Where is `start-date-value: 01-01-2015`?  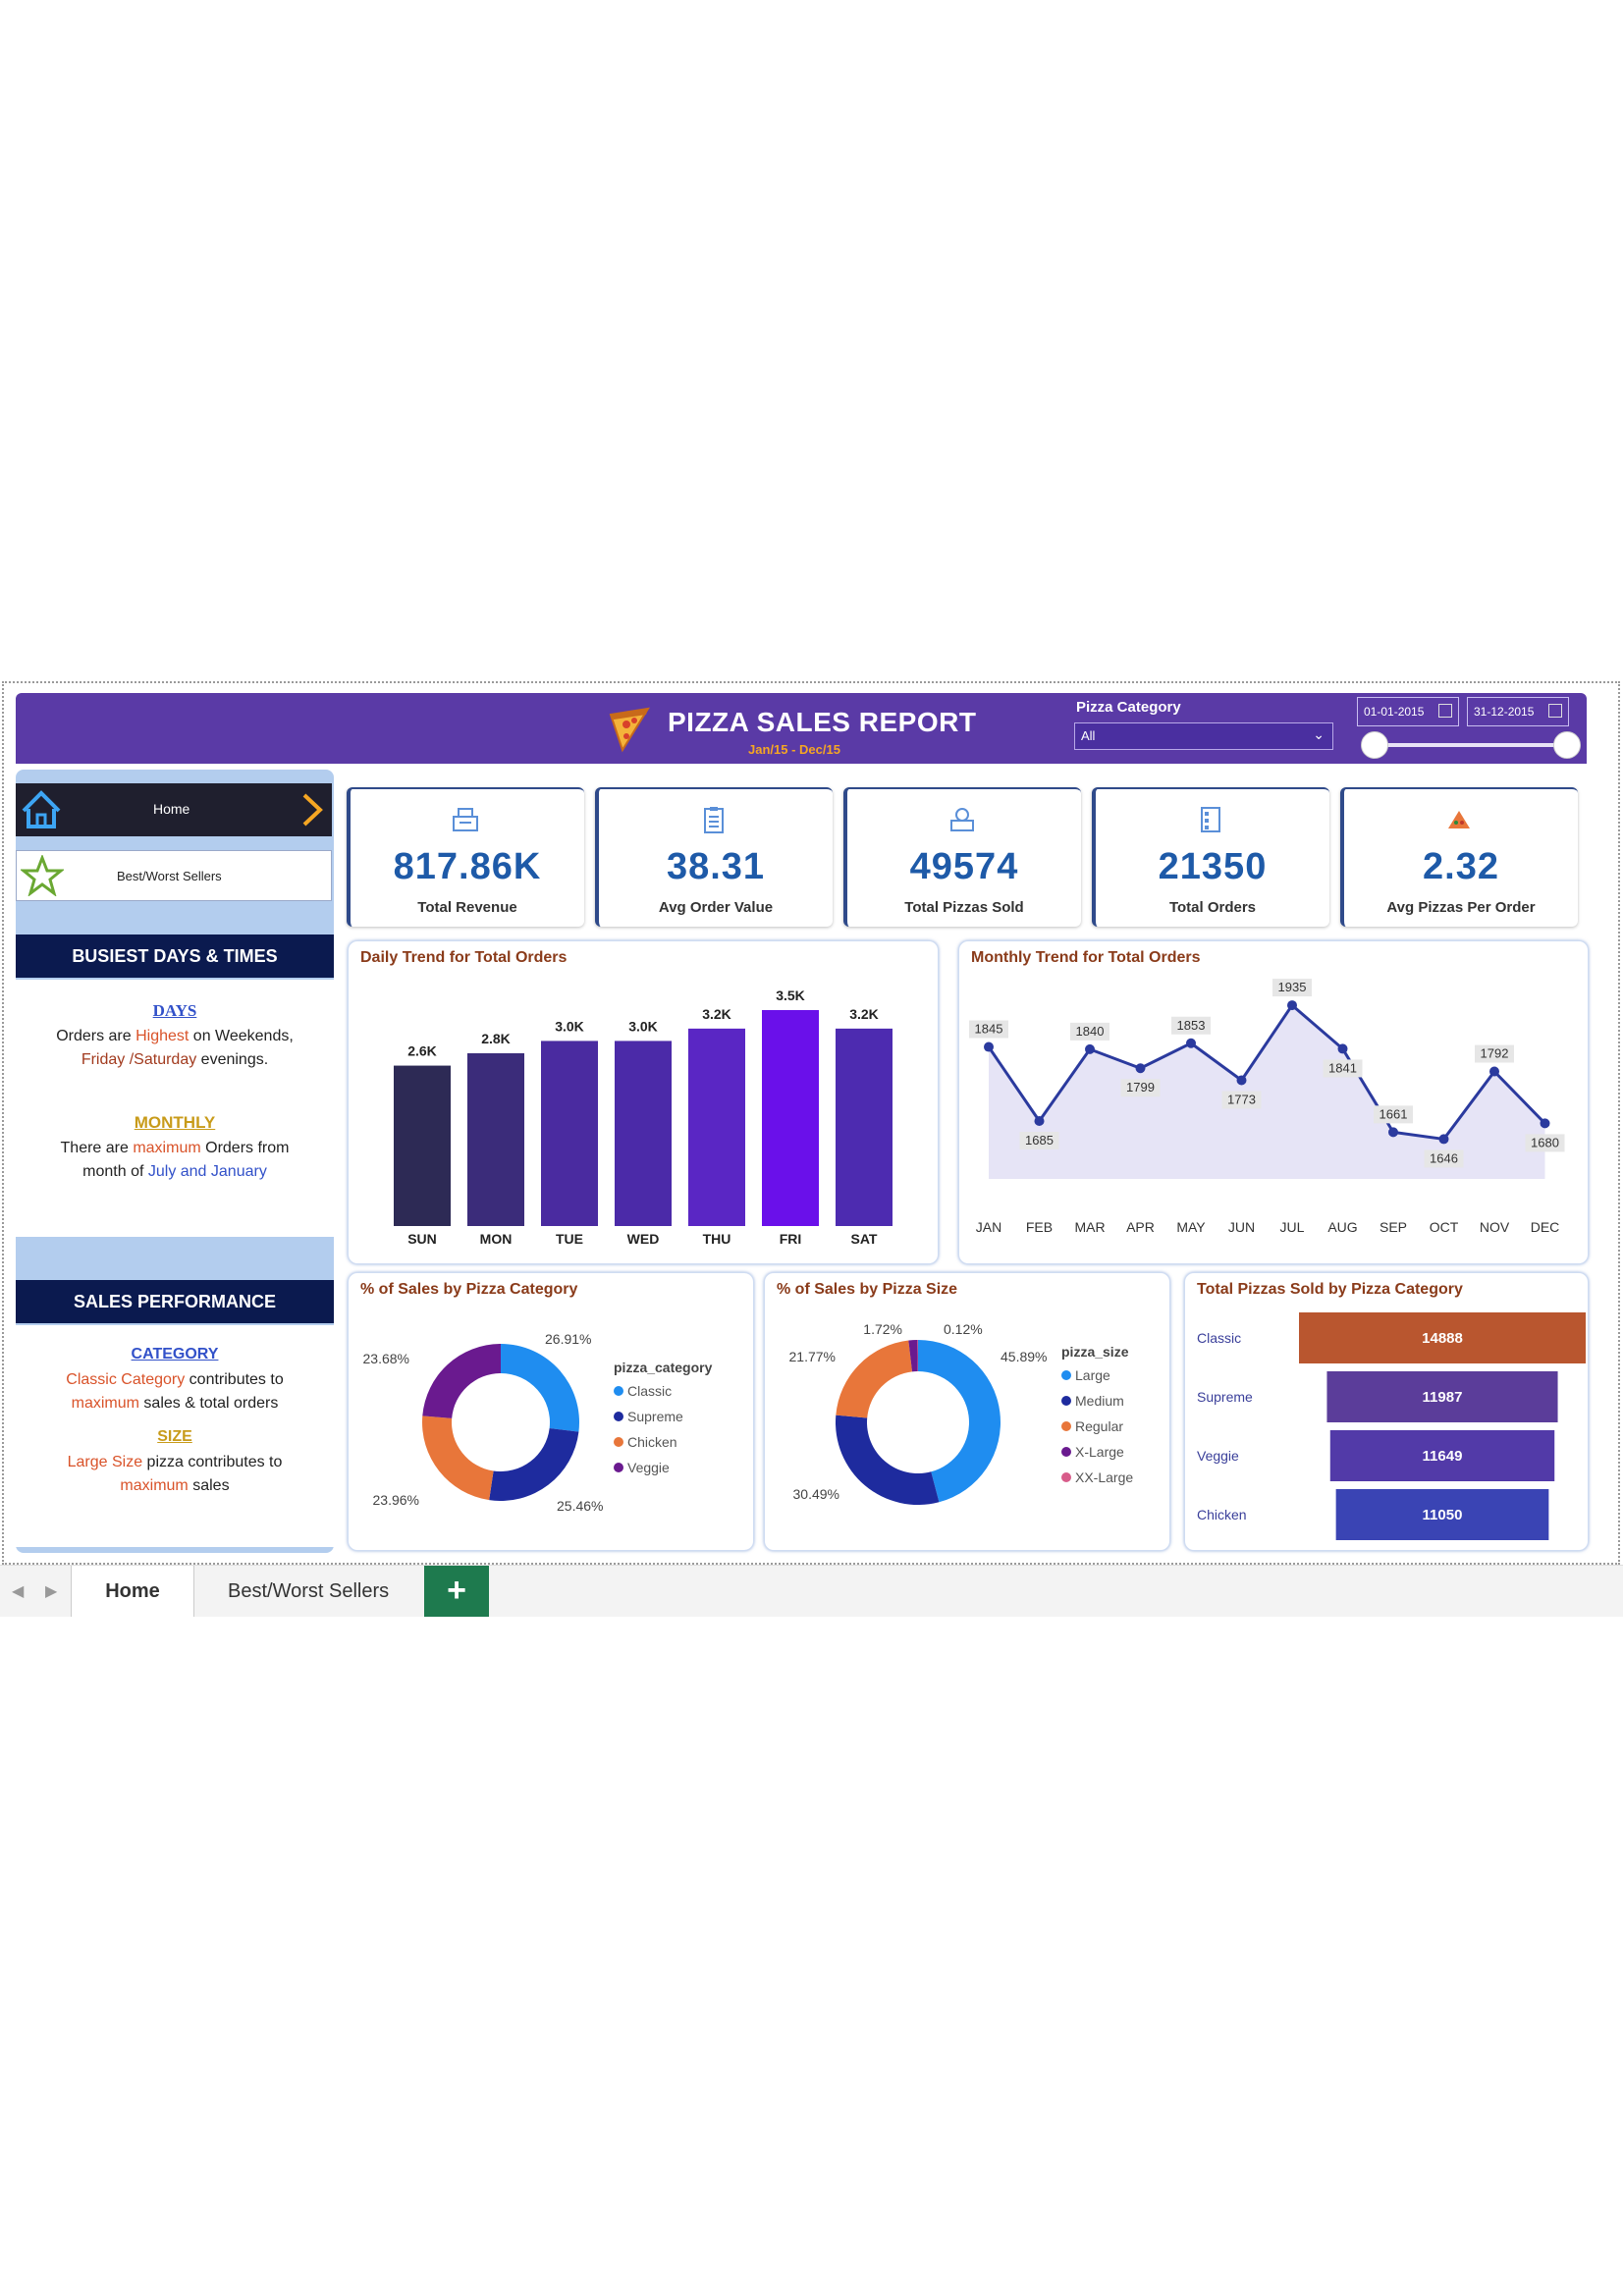
start-date-value: 01-01-2015 is located at coordinates (1394, 712).